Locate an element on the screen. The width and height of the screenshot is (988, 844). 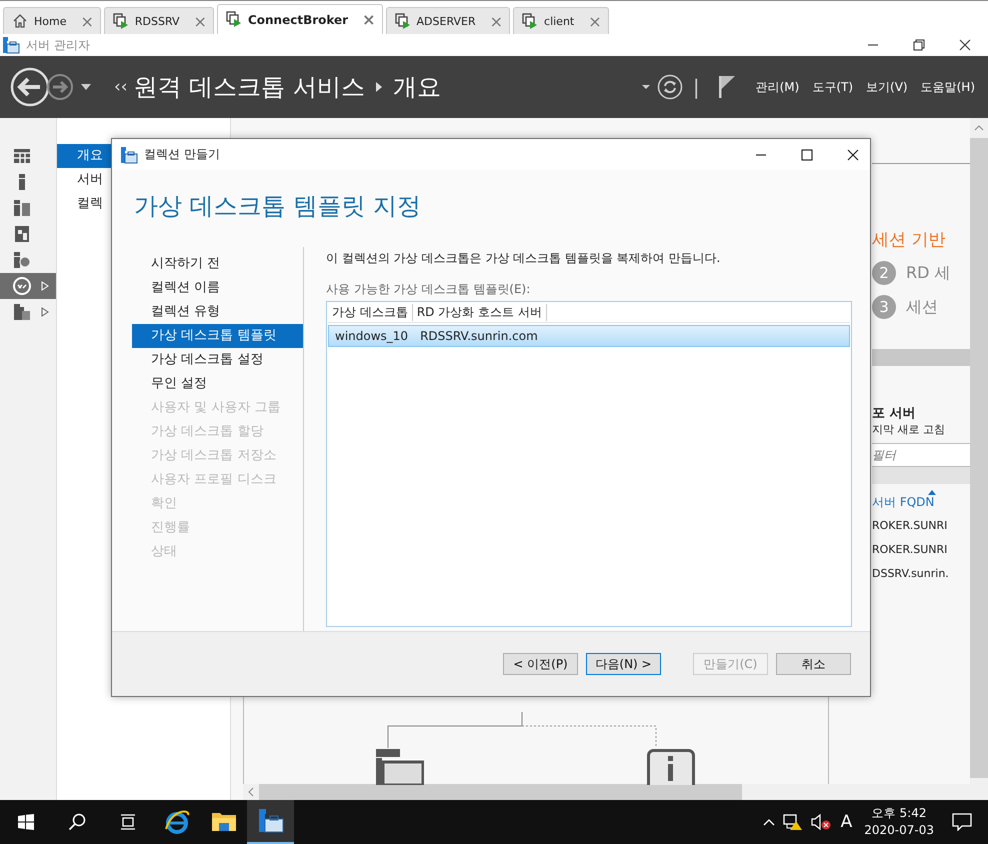
task-view-icon is located at coordinates (128, 822).